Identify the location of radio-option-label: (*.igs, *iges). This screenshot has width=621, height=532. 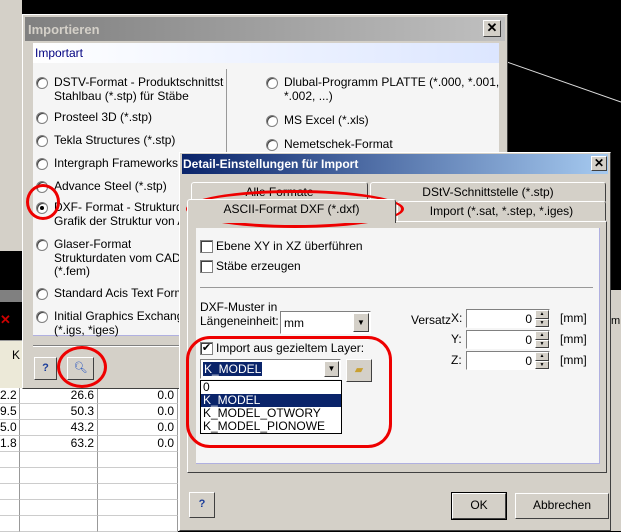
(86, 330).